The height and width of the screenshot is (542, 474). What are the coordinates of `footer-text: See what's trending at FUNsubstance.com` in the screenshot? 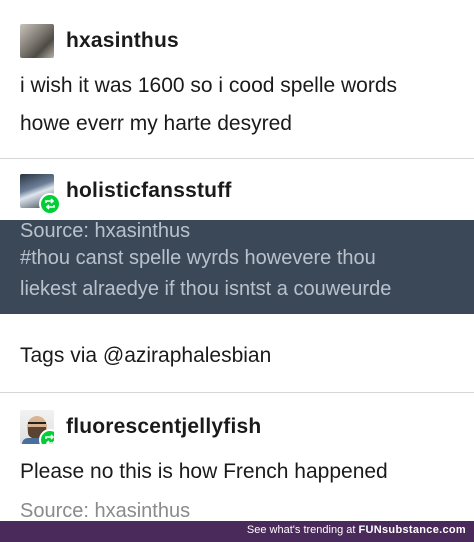 It's located at (356, 530).